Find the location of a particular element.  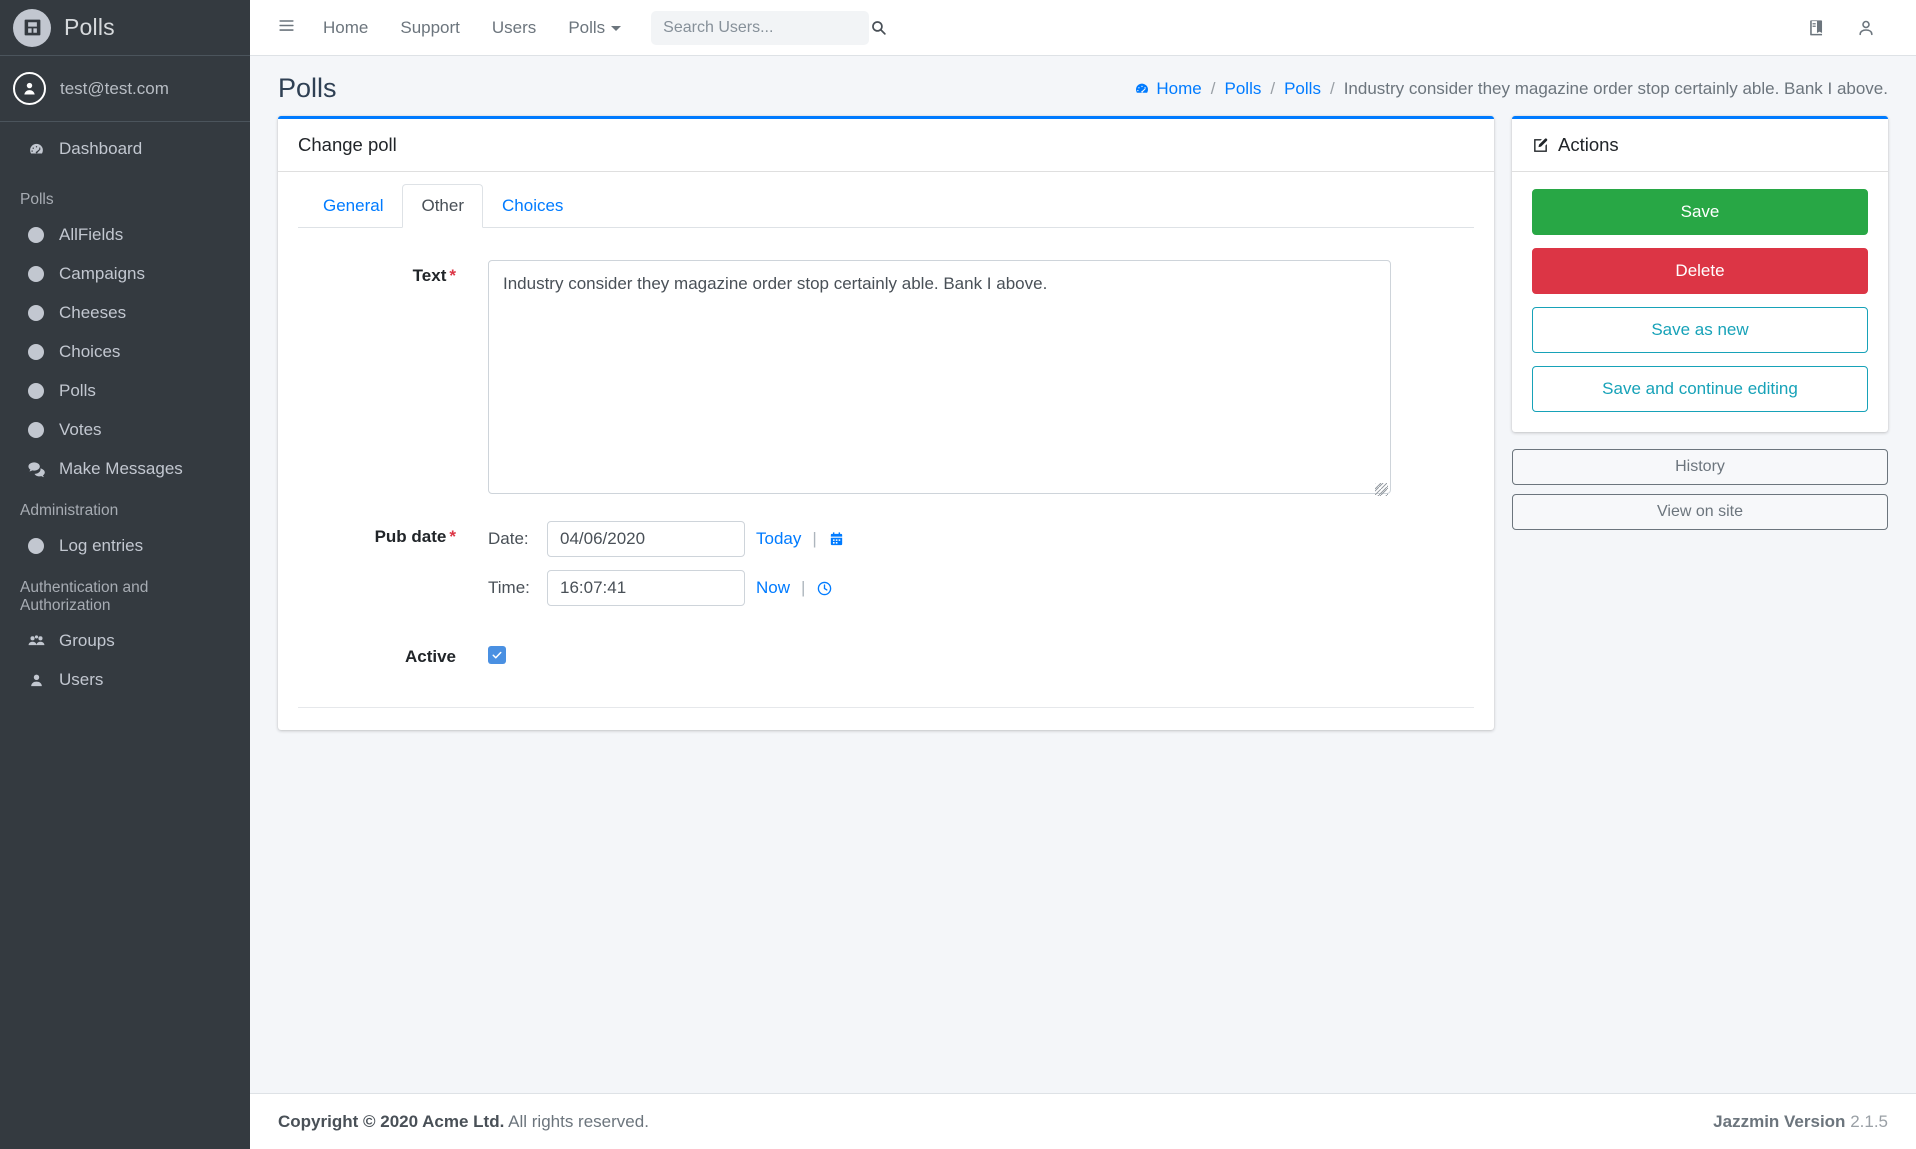

sidebar-item-votes: Votes is located at coordinates (125, 430).